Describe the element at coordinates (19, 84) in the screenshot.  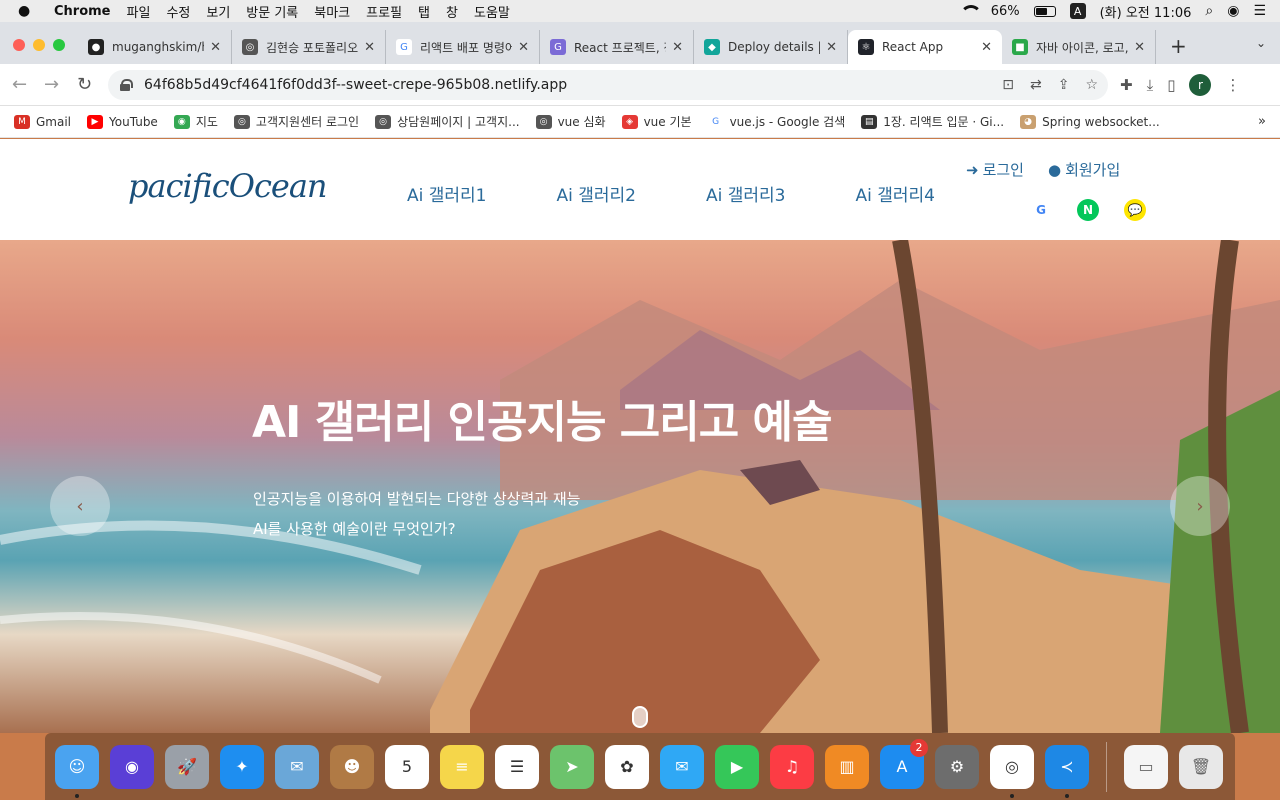
I see `back-icon: ←` at that location.